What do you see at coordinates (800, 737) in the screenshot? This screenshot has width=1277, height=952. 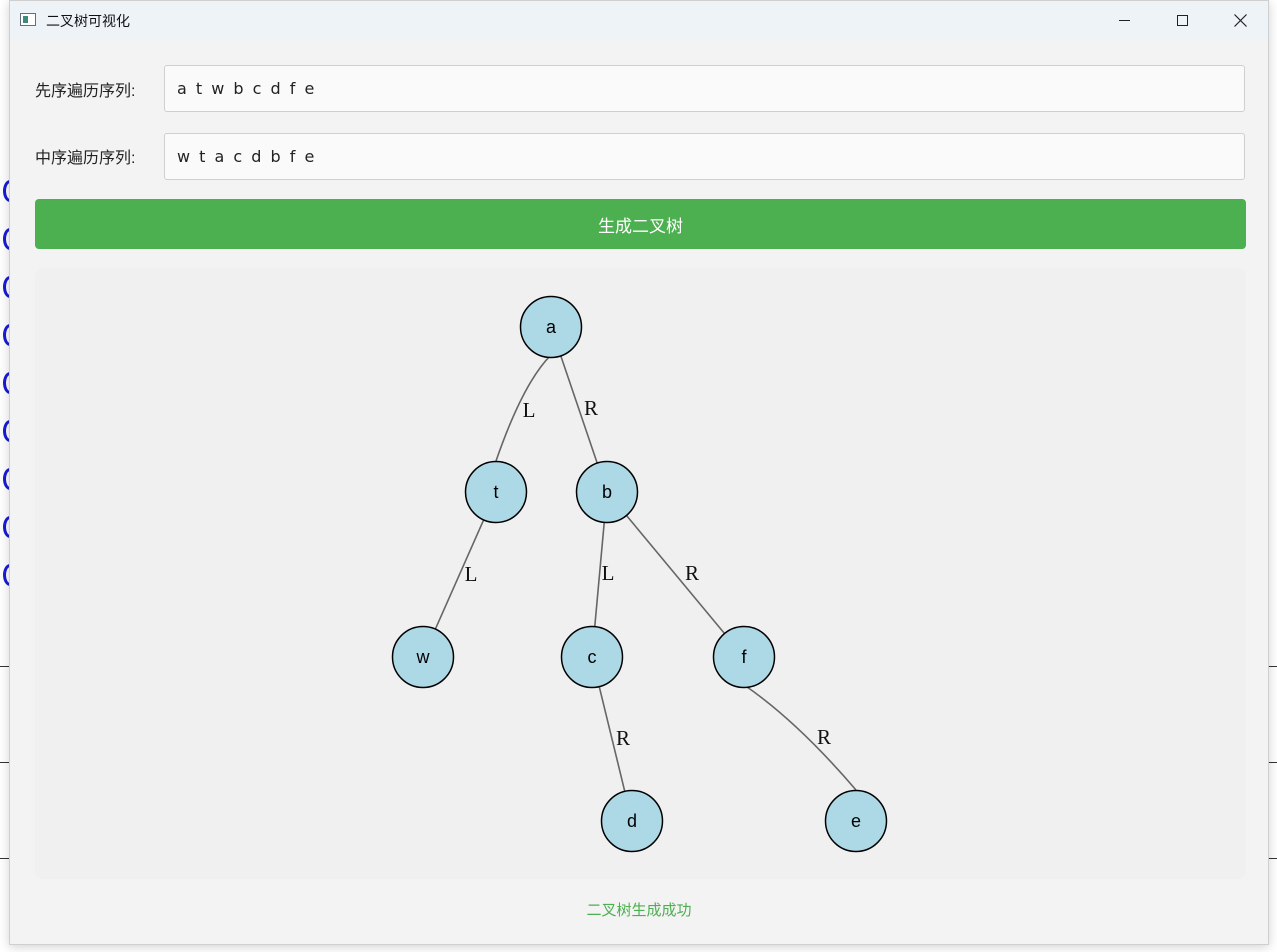 I see `tree-edge-f-e` at bounding box center [800, 737].